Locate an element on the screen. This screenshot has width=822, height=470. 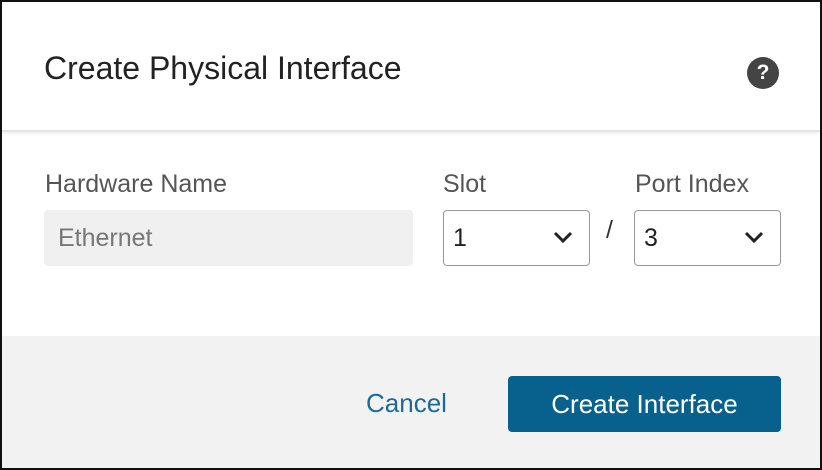
dialog-title: Create Physical Interface is located at coordinates (223, 68).